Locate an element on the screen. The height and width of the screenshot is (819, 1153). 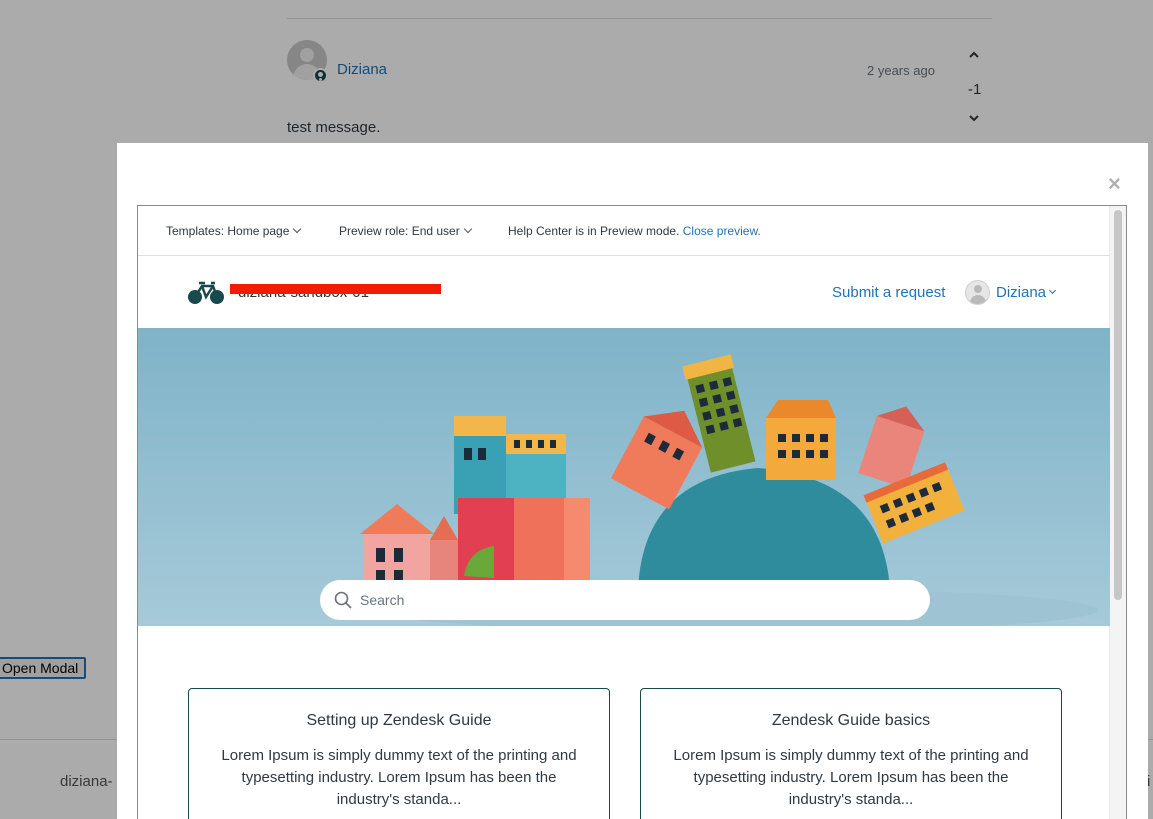
user-avatar is located at coordinates (977, 292).